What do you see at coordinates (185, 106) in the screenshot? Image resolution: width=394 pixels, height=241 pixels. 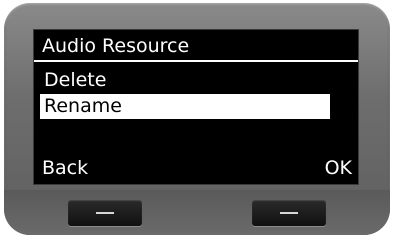 I see `menu-item-rename: Rename` at bounding box center [185, 106].